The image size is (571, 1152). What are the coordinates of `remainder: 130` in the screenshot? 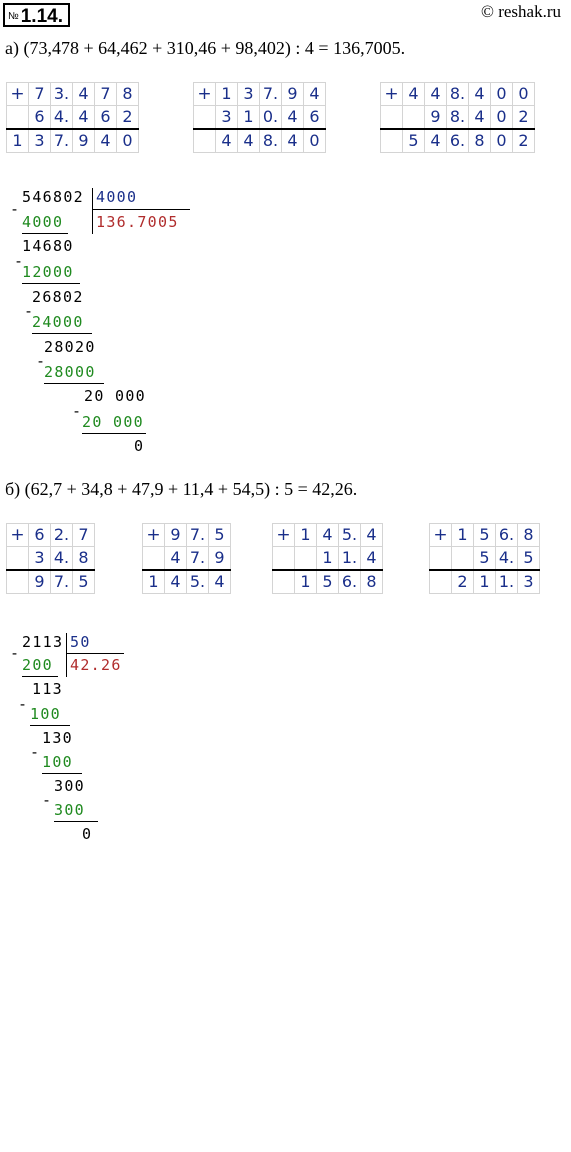 It's located at (57, 738).